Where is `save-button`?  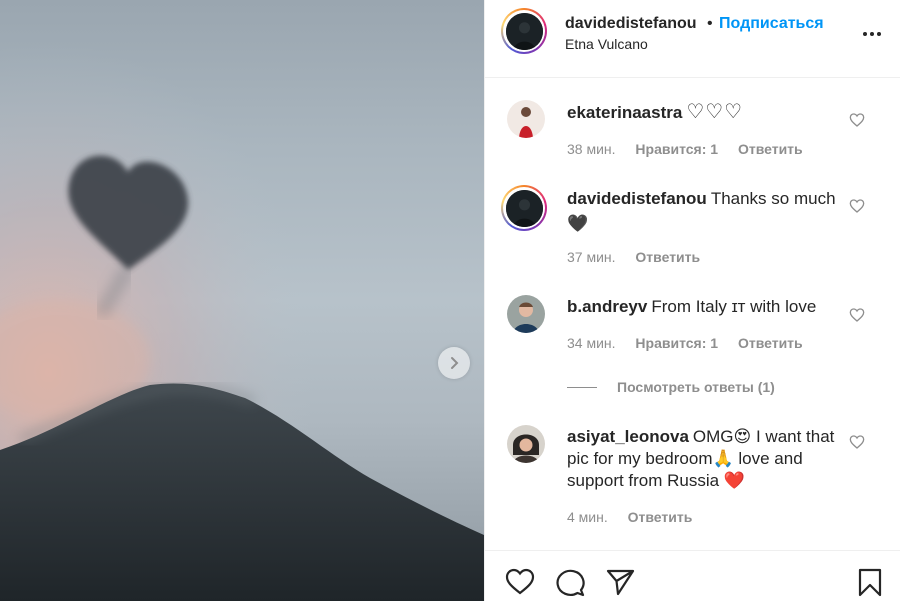 save-button is located at coordinates (870, 582).